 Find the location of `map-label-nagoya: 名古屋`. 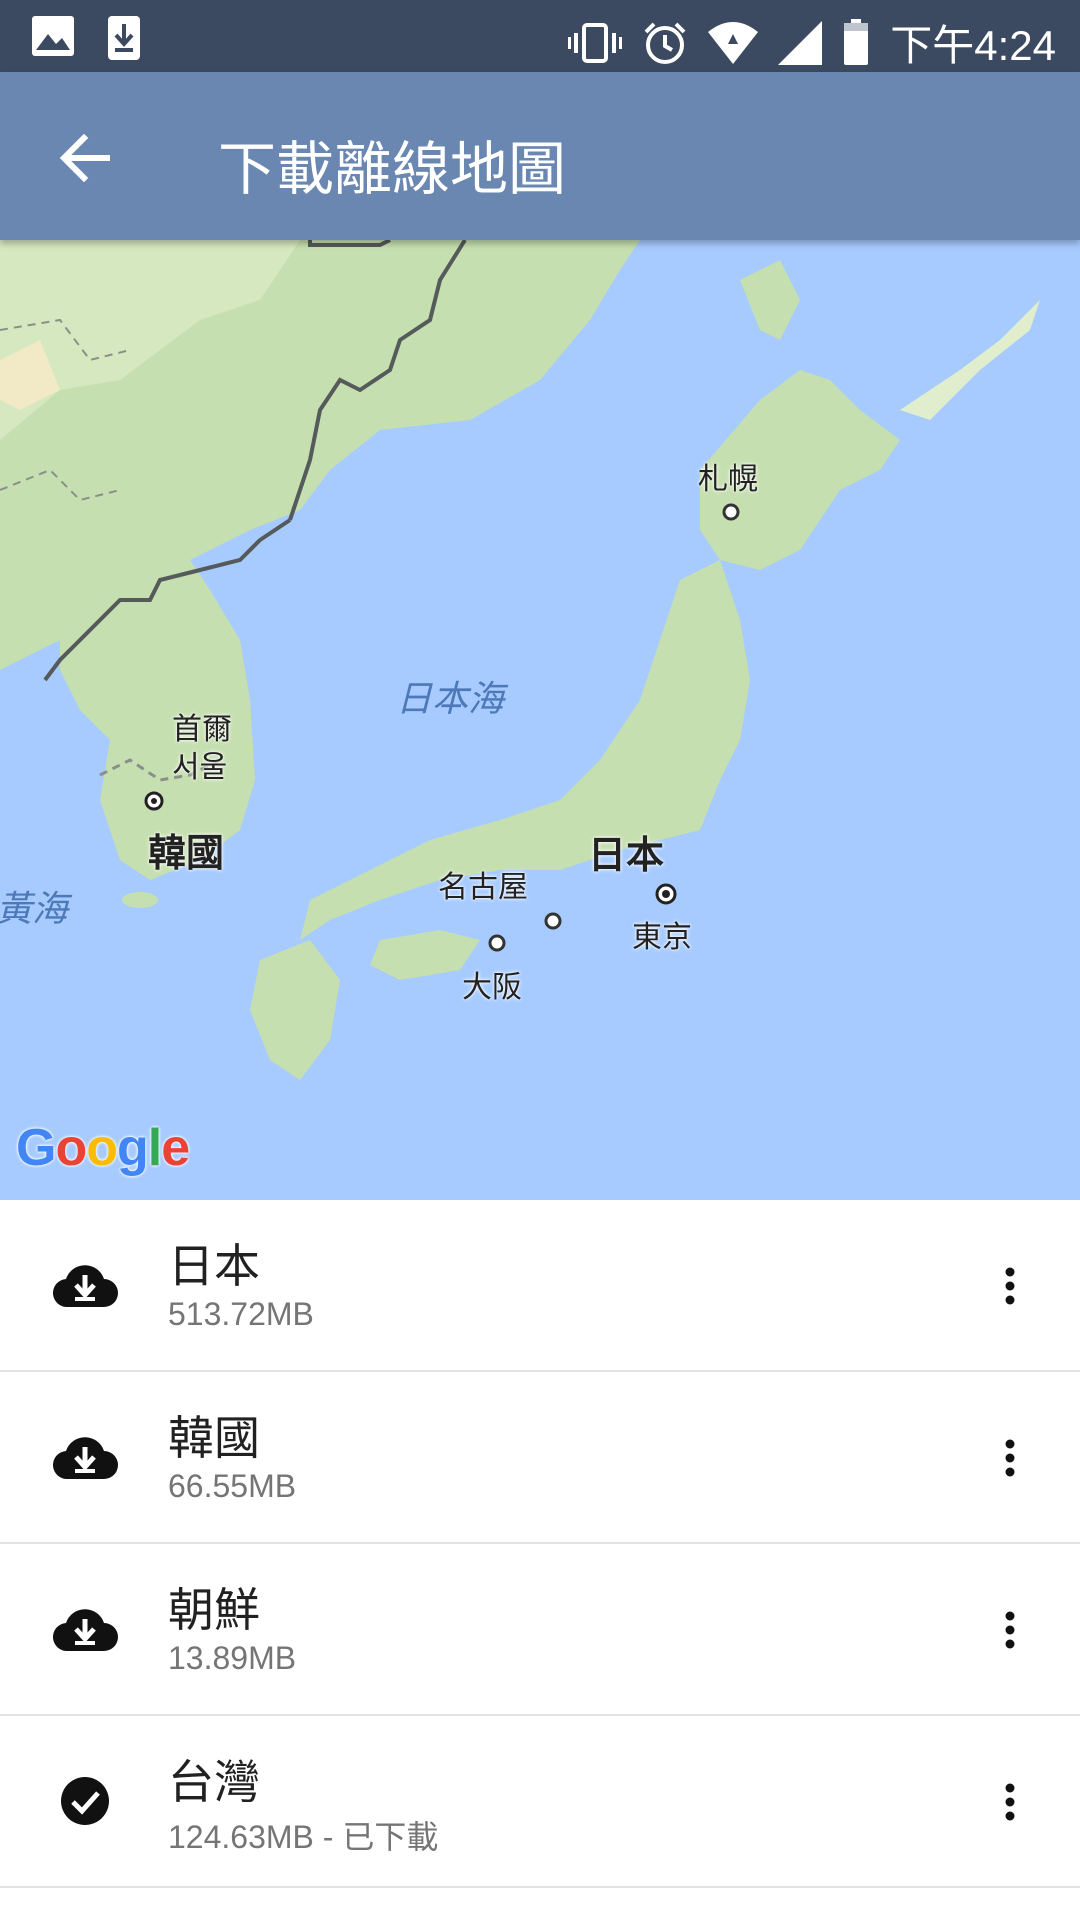

map-label-nagoya: 名古屋 is located at coordinates (483, 887).